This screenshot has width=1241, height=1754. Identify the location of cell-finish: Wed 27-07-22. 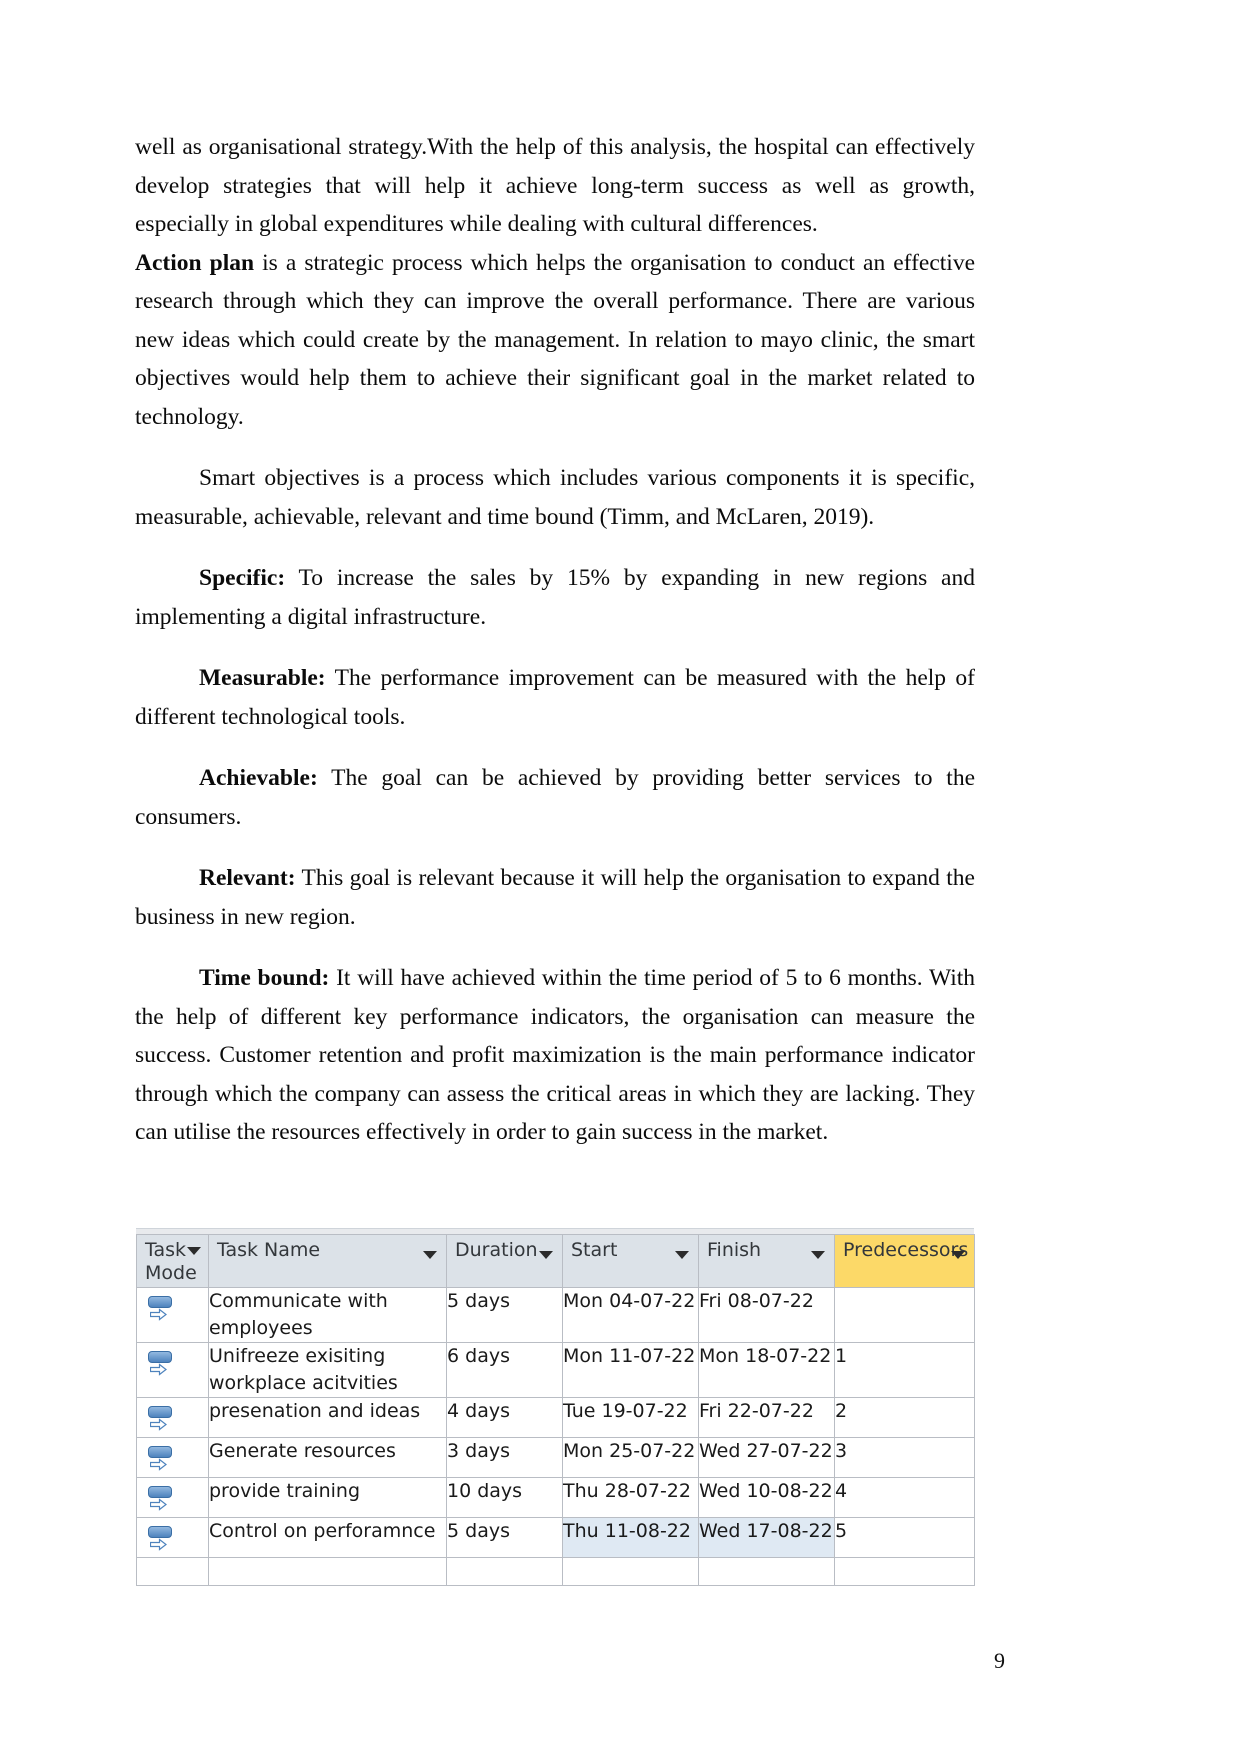
(766, 1457).